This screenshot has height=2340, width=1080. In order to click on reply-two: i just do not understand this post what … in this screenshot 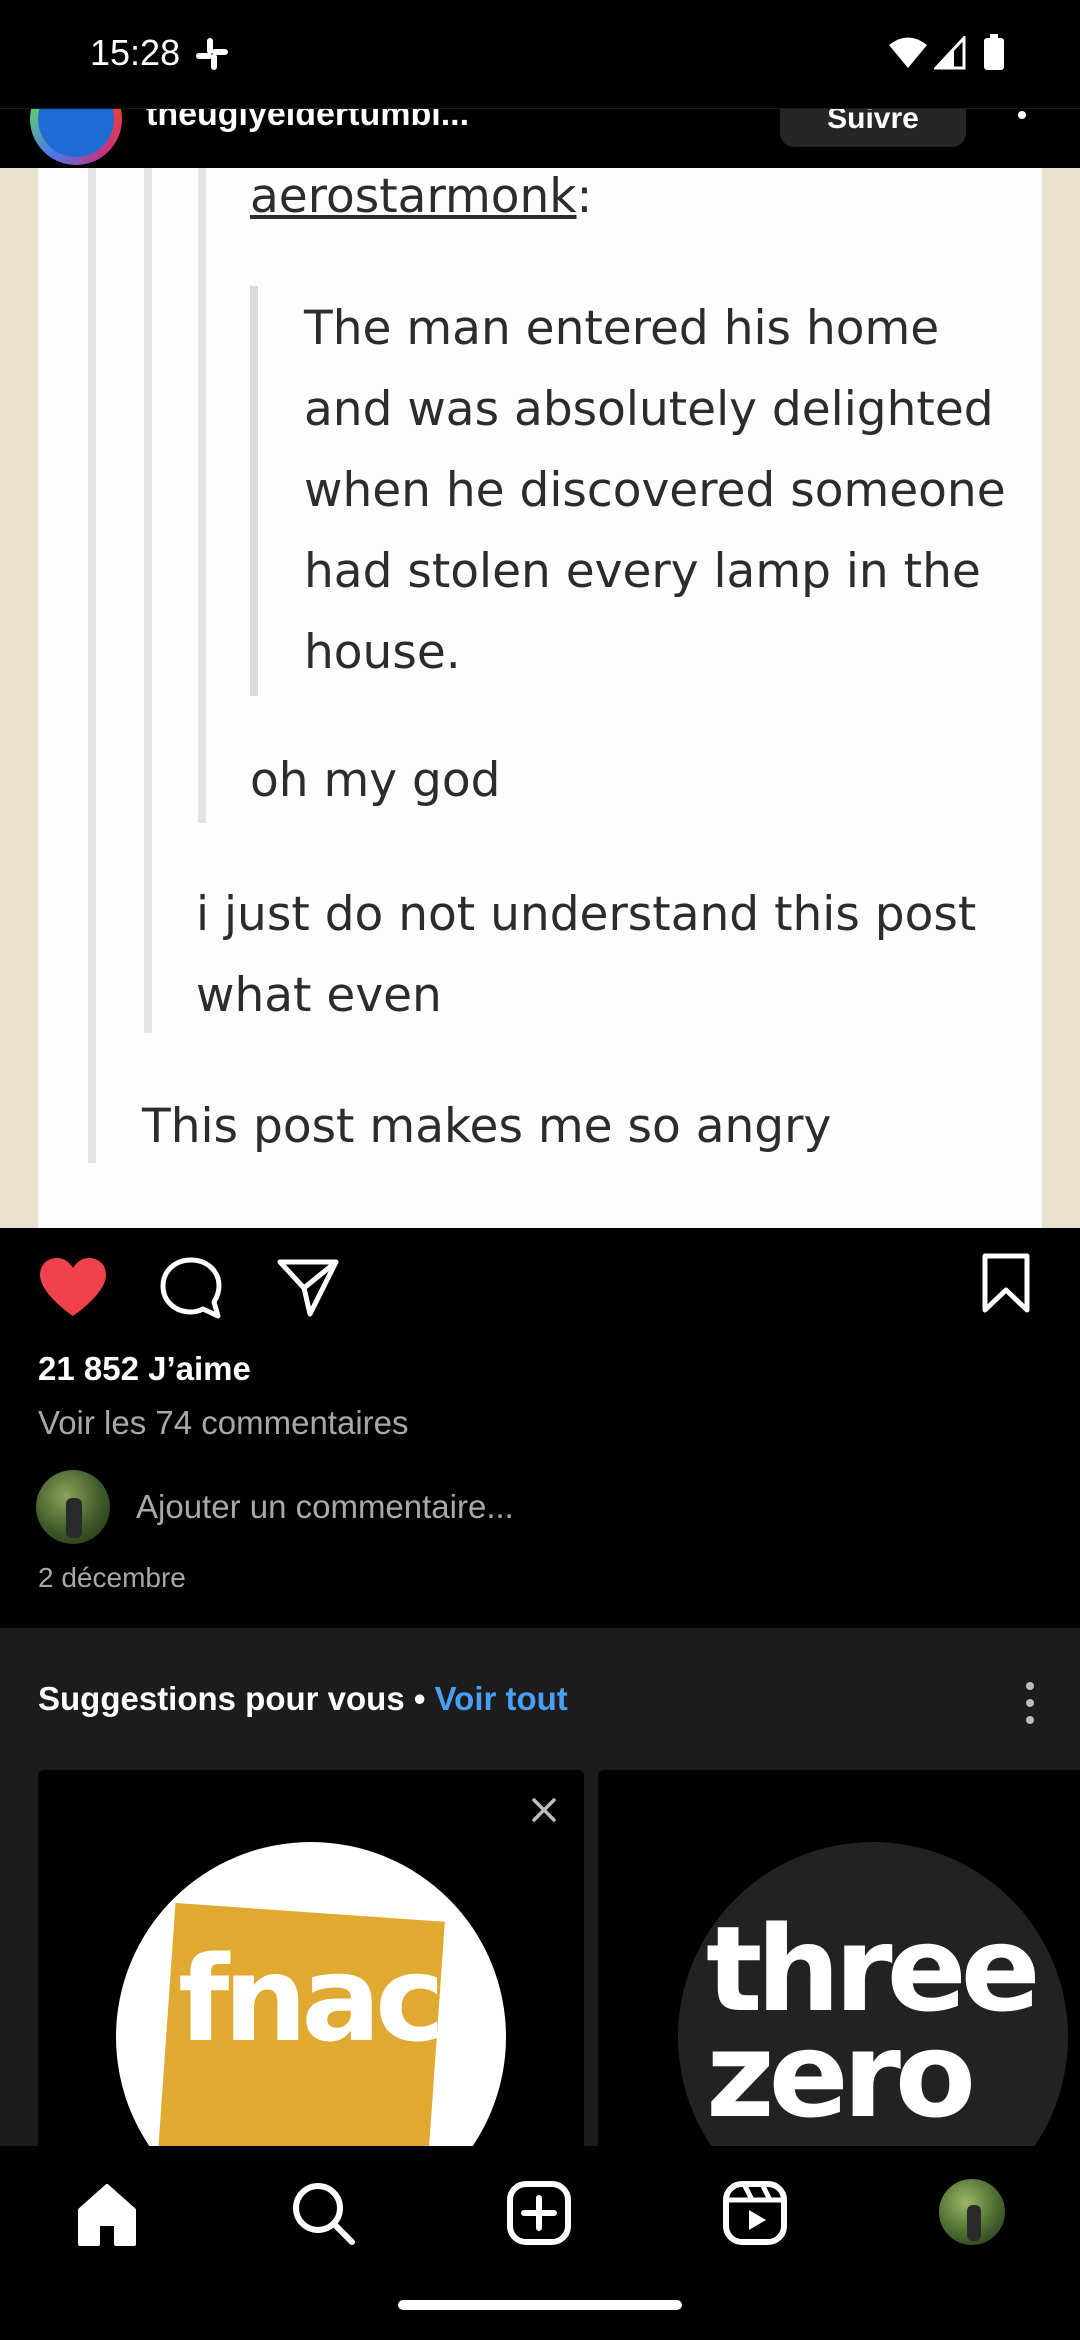, I will do `click(586, 955)`.